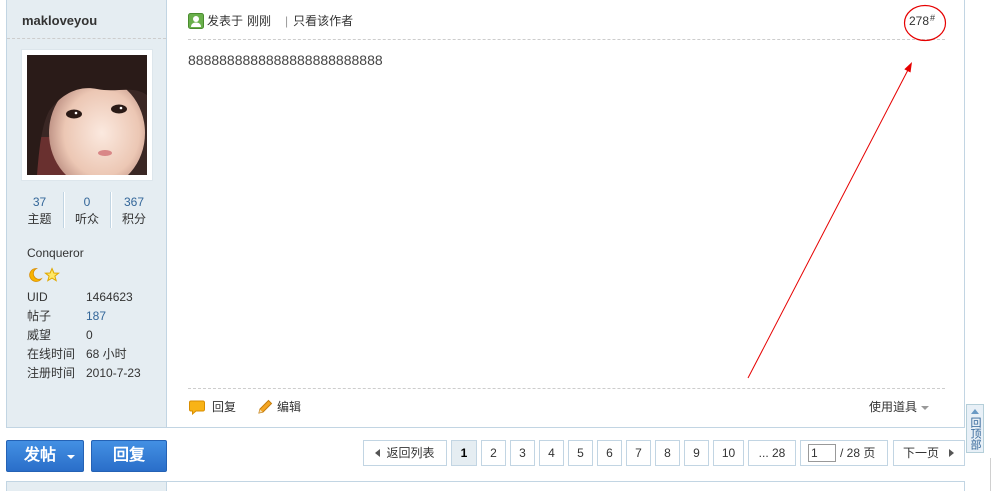 The width and height of the screenshot is (997, 491). I want to click on info-row-online-time: 在线时间 68 小时, so click(84, 354).